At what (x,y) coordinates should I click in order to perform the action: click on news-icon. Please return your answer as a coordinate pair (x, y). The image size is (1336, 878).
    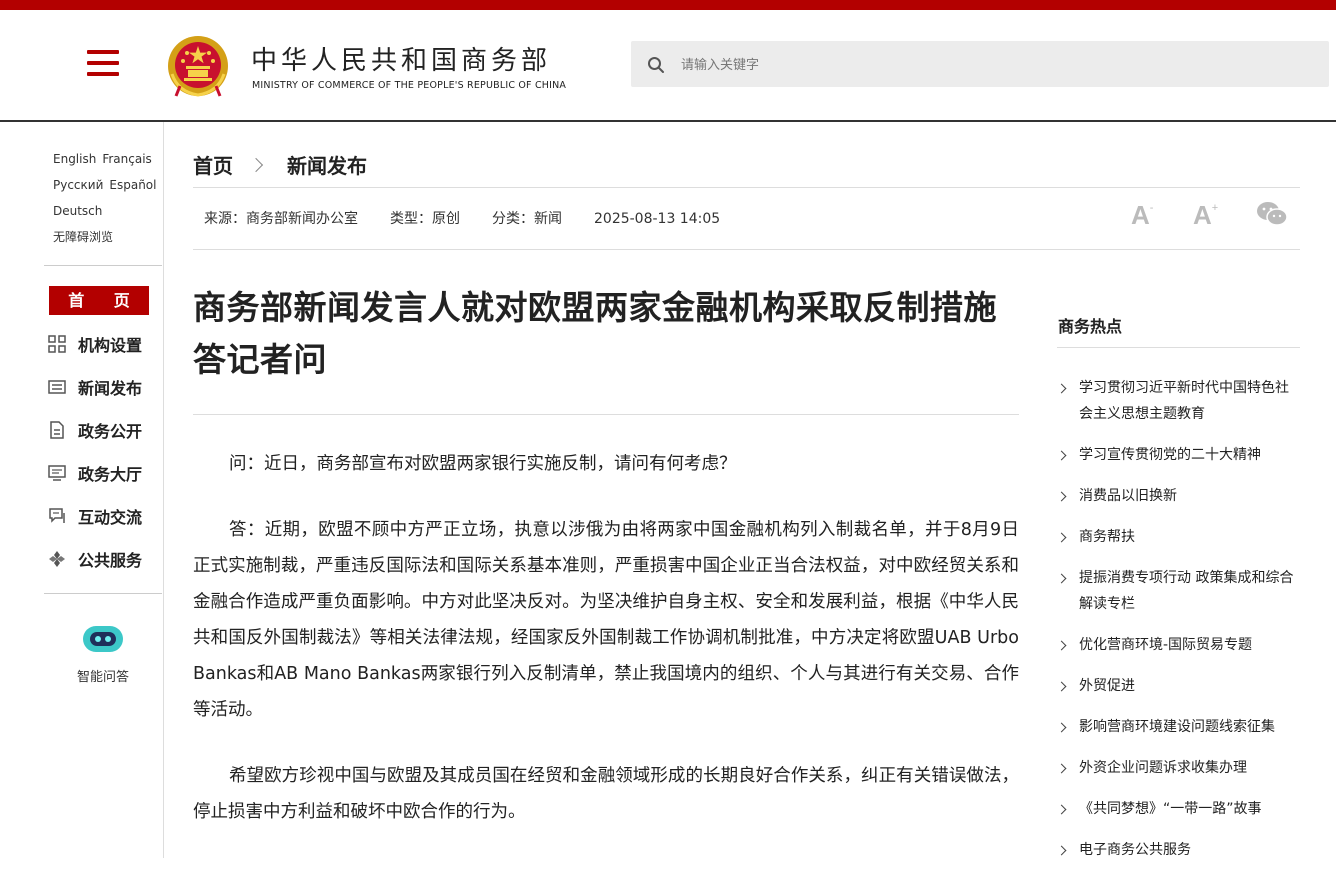
    Looking at the image, I should click on (57, 387).